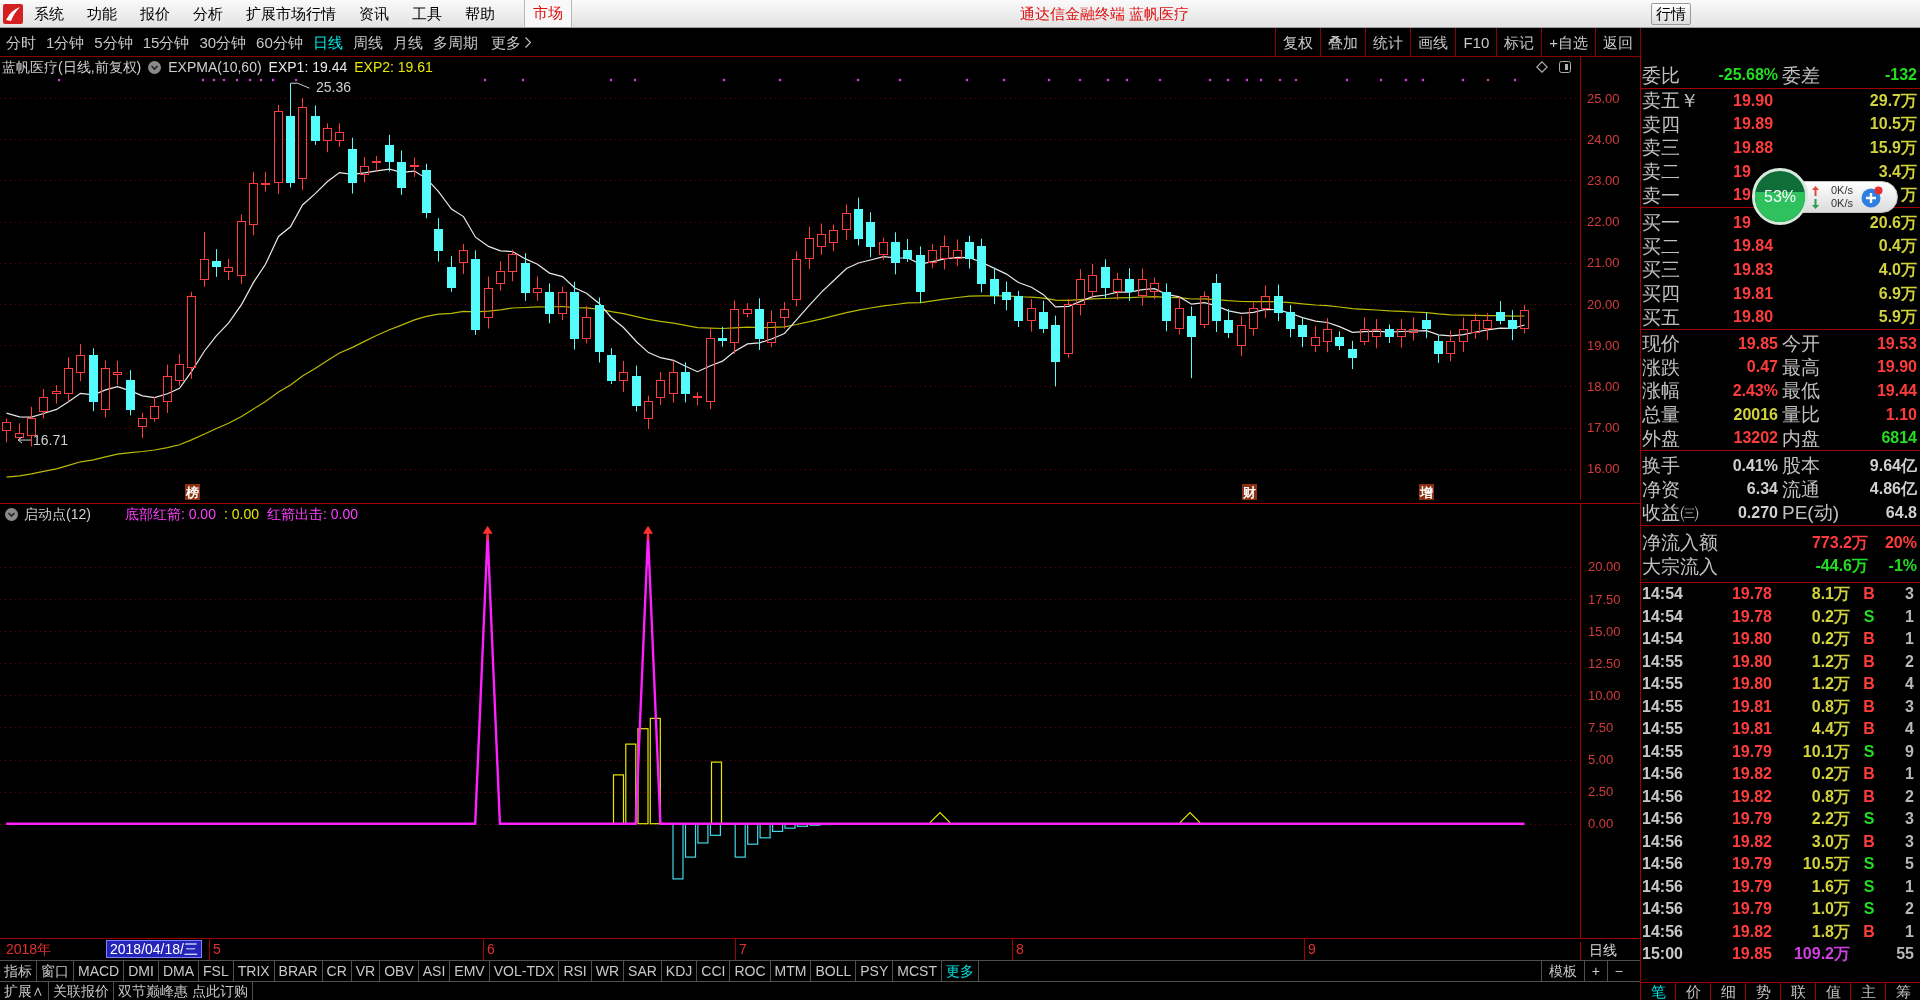 This screenshot has width=1920, height=1000. I want to click on quote-value: 0.47, so click(1762, 367).